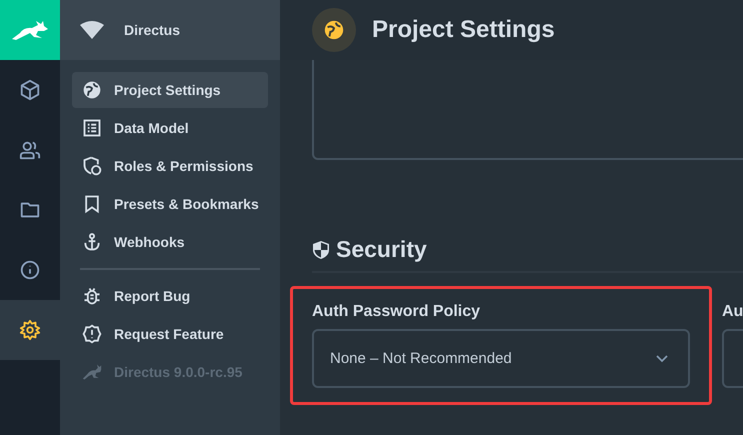  I want to click on wifi-icon, so click(92, 30).